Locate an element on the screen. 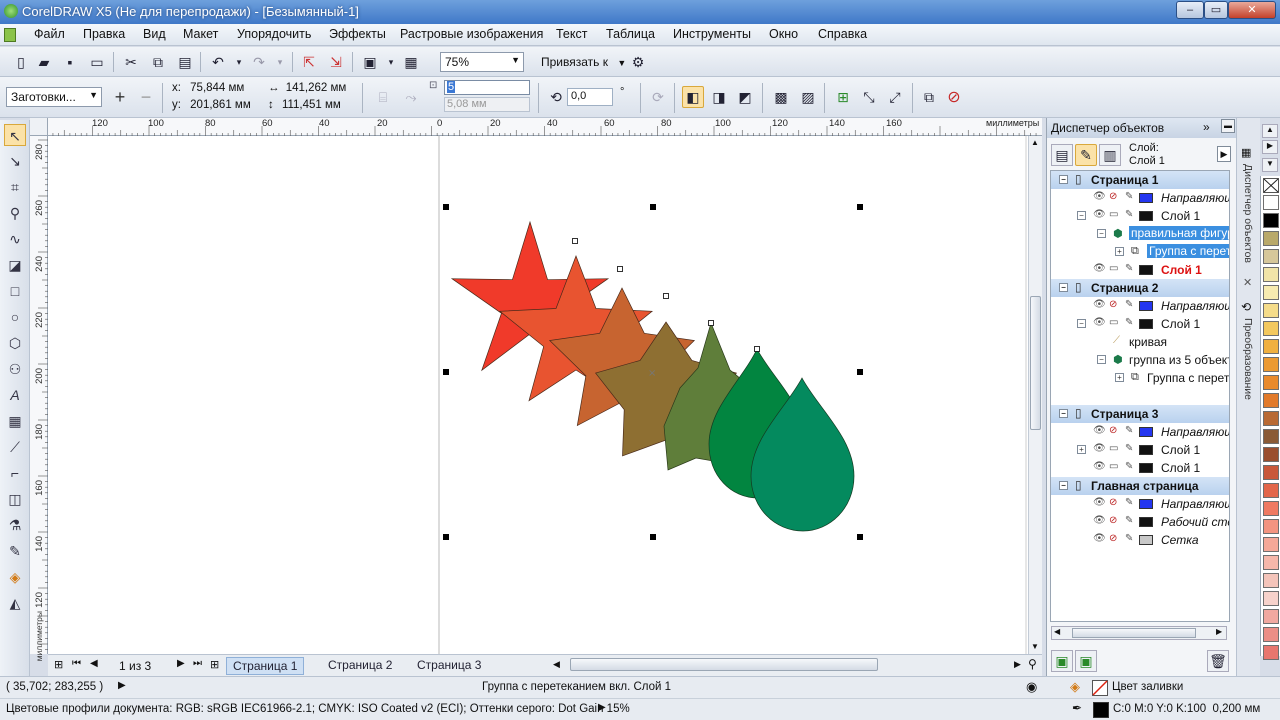 This screenshot has height=720, width=1280. menu-edit: Правка is located at coordinates (104, 34).